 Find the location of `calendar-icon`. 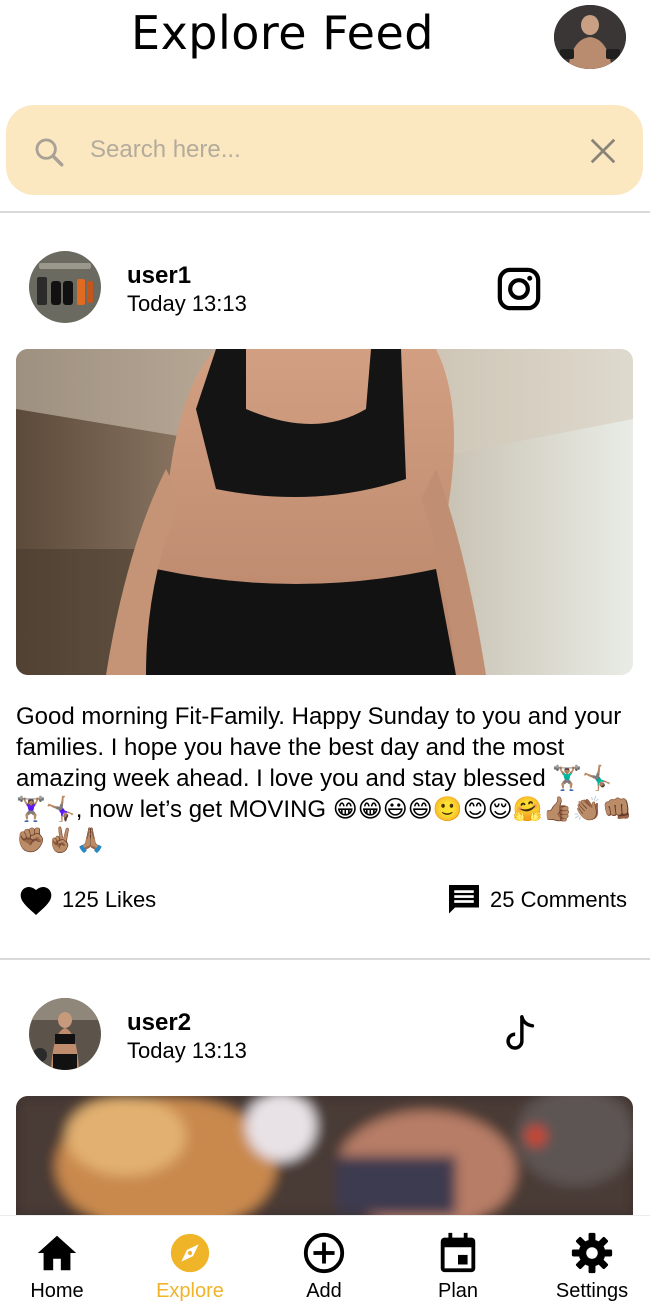

calendar-icon is located at coordinates (458, 1252).